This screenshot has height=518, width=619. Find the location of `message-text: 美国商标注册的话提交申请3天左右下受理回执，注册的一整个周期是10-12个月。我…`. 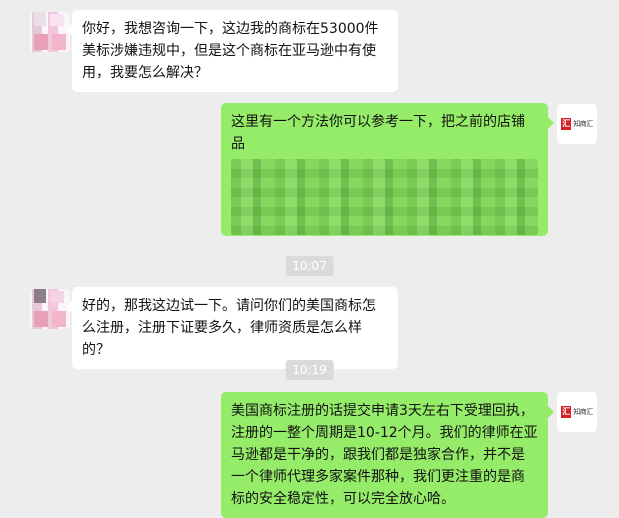

message-text: 美国商标注册的话提交申请3天左右下受理回执，注册的一整个周期是10-12个月。我… is located at coordinates (384, 455).